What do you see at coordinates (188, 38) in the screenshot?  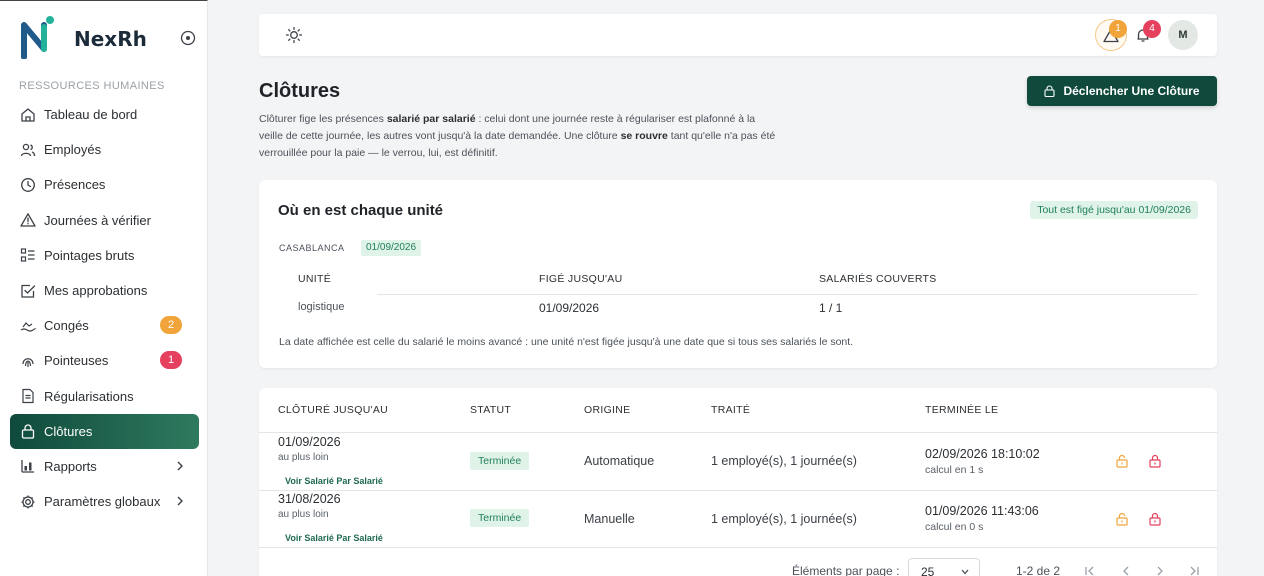 I see `sidebar-collapse-icon` at bounding box center [188, 38].